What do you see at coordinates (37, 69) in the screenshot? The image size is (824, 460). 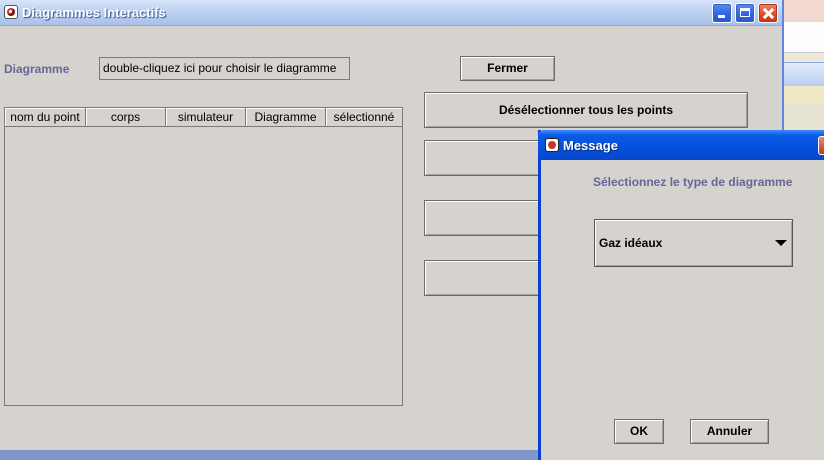 I see `diagram-label: Diagramme` at bounding box center [37, 69].